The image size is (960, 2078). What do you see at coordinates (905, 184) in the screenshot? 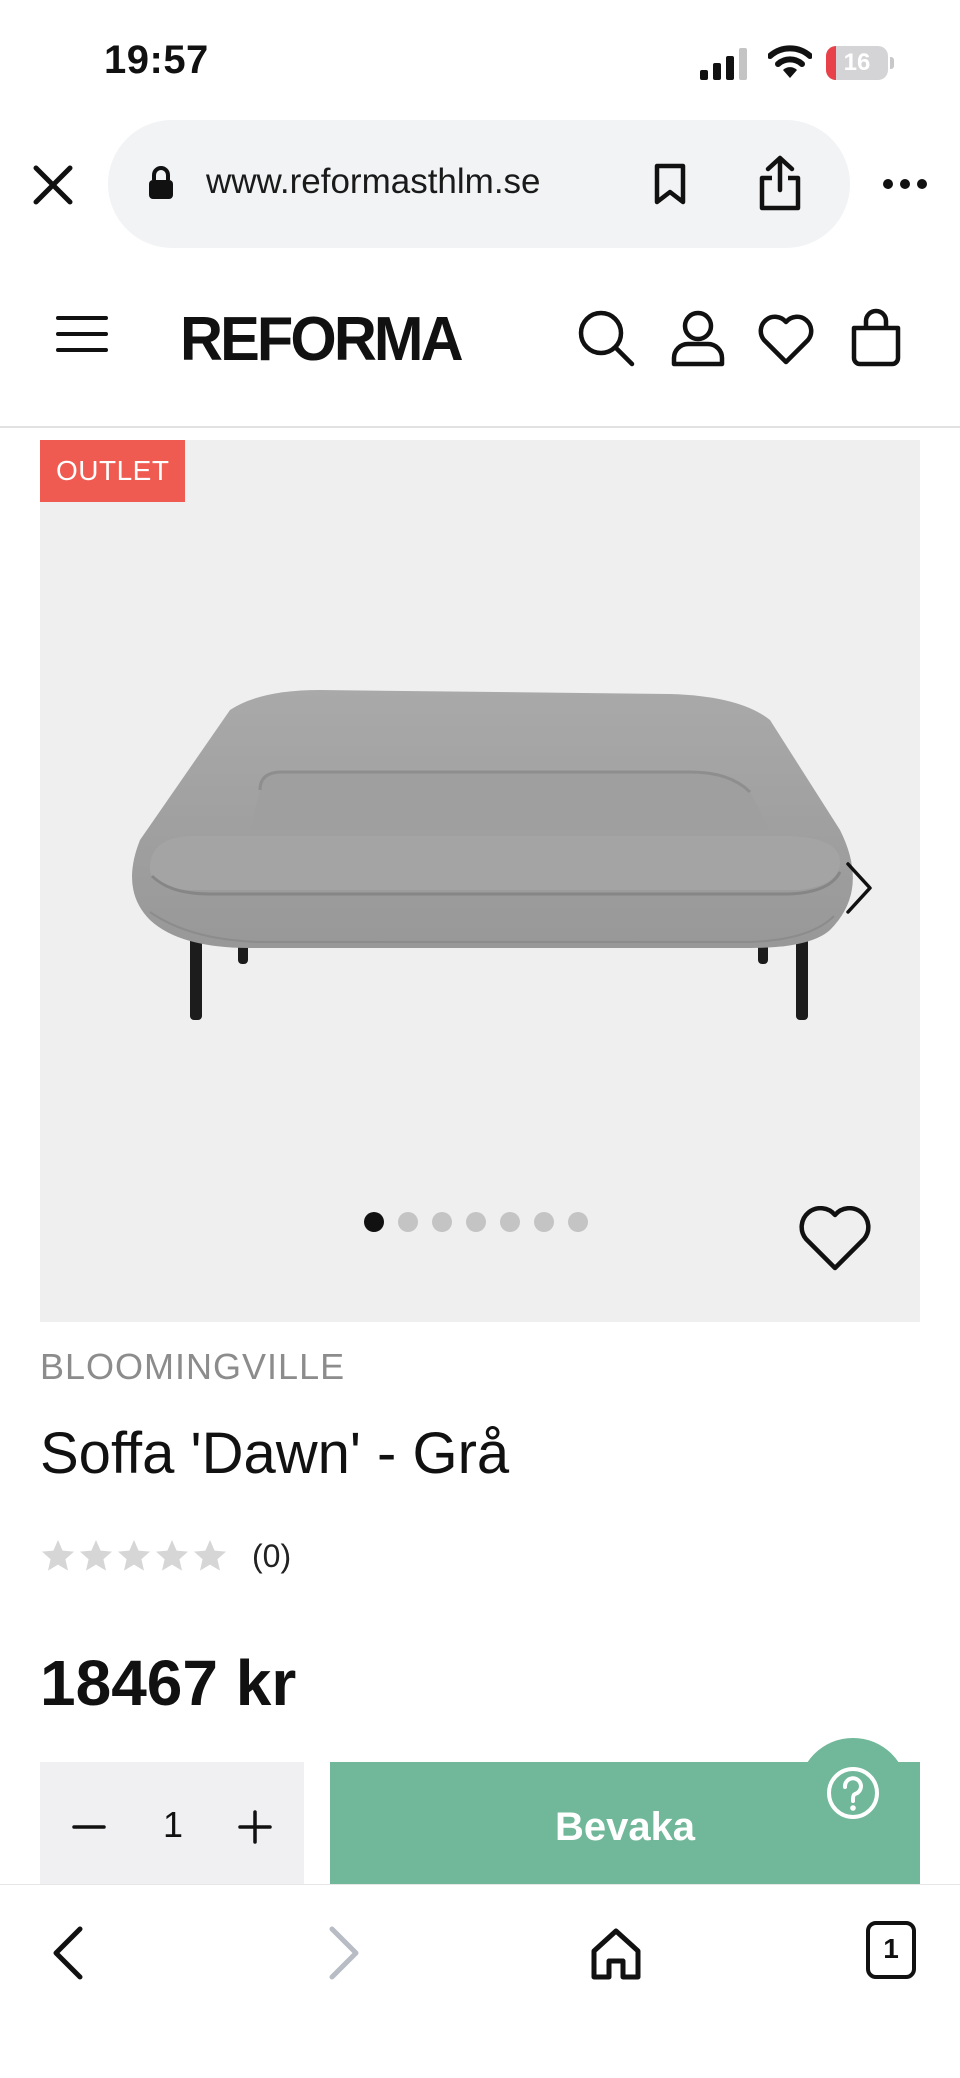
I see `more-icon` at bounding box center [905, 184].